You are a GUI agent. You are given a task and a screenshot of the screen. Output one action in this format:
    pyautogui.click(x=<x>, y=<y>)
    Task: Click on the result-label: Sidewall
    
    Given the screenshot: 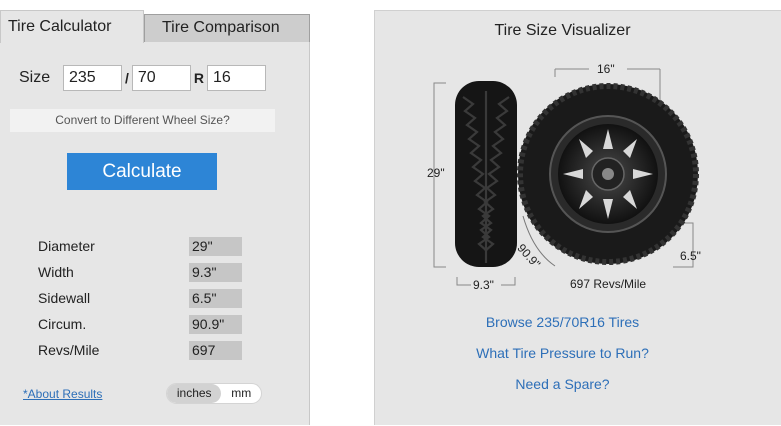 What is the action you would take?
    pyautogui.click(x=64, y=298)
    